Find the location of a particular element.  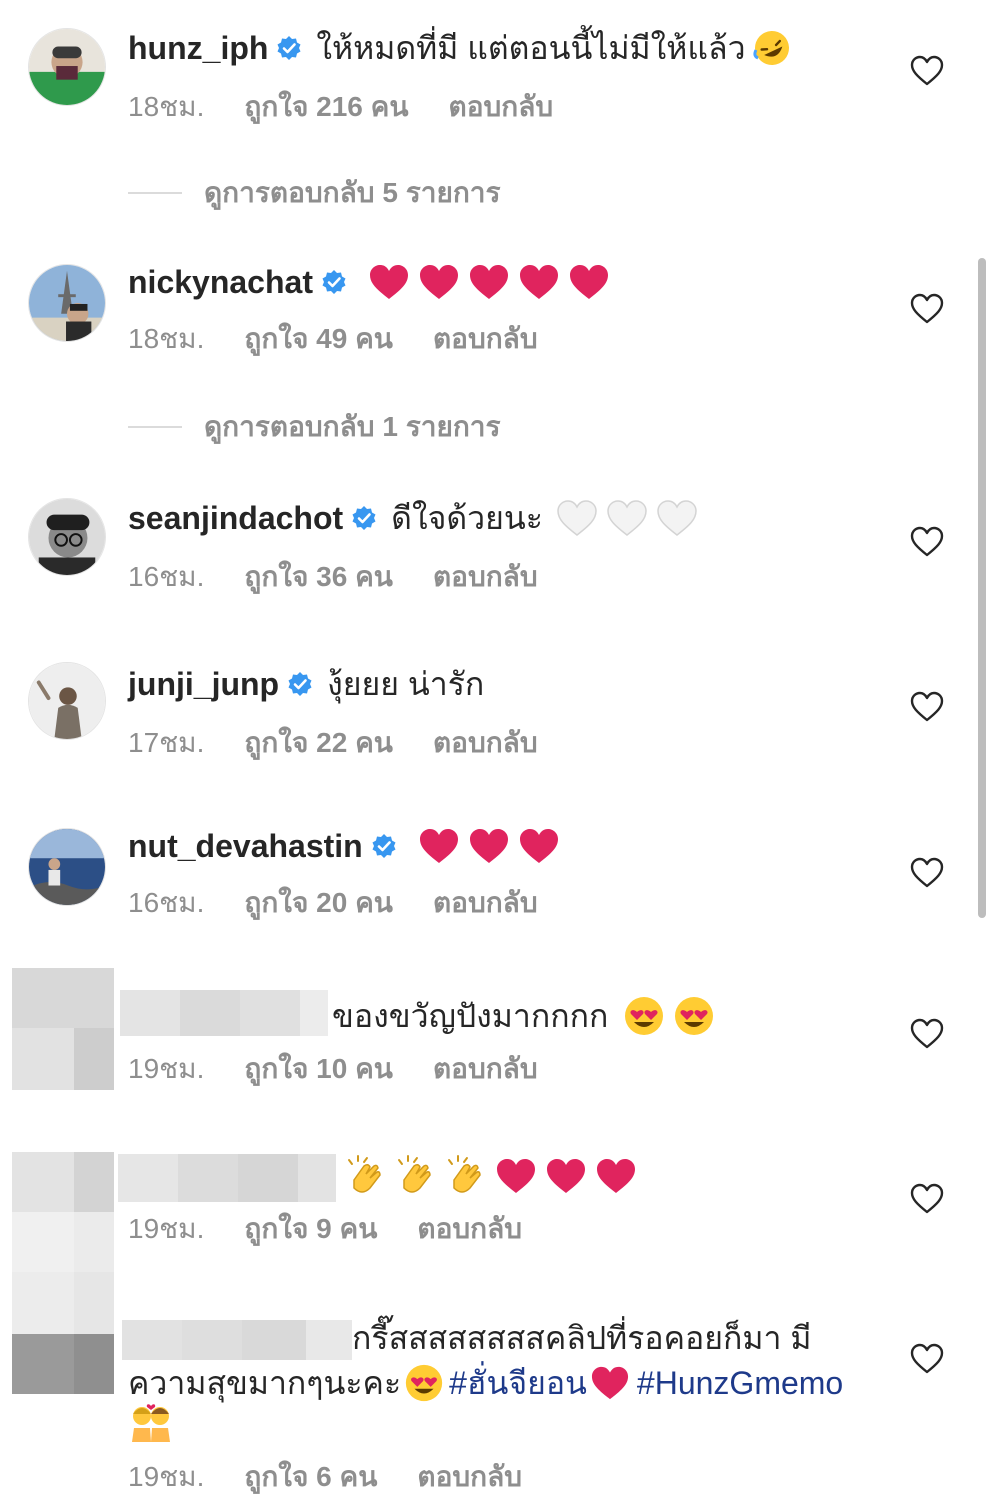

comment-line: nickynachat is located at coordinates (369, 282).